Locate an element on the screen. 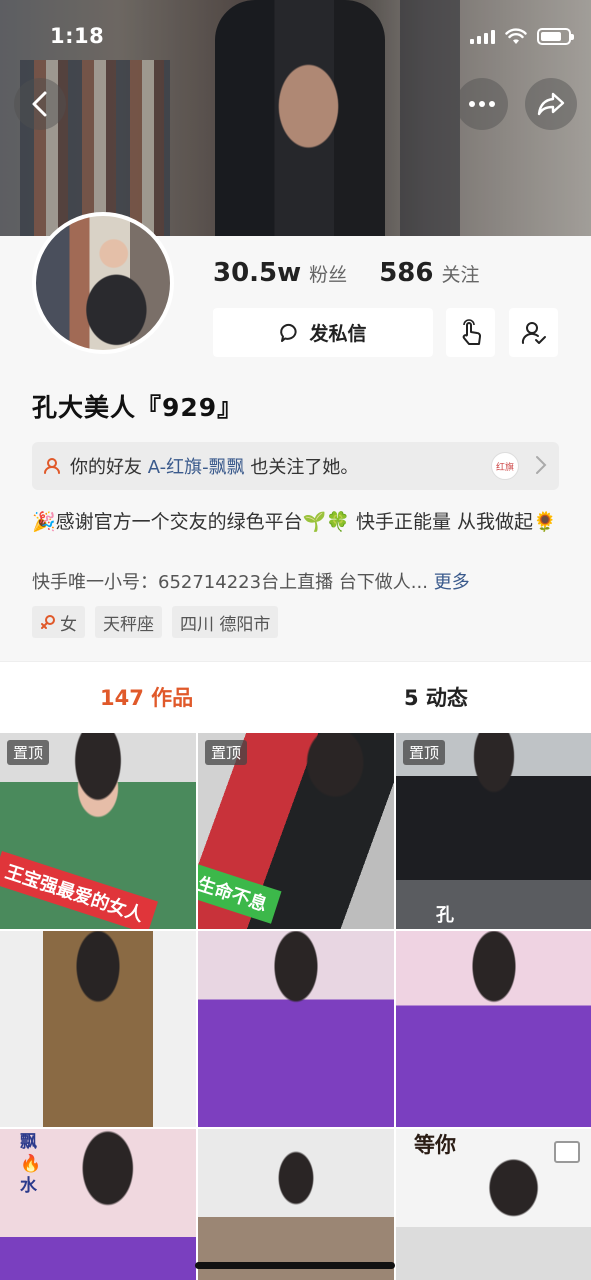  friend-notice-text: 你的好友 A-红旗-飘飘 也关注了她。 is located at coordinates (214, 467).